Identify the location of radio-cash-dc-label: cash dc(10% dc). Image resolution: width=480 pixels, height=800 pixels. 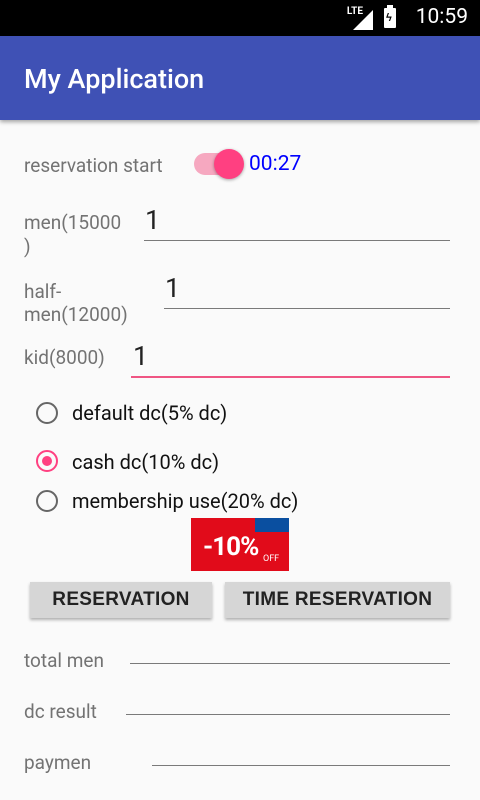
(145, 462).